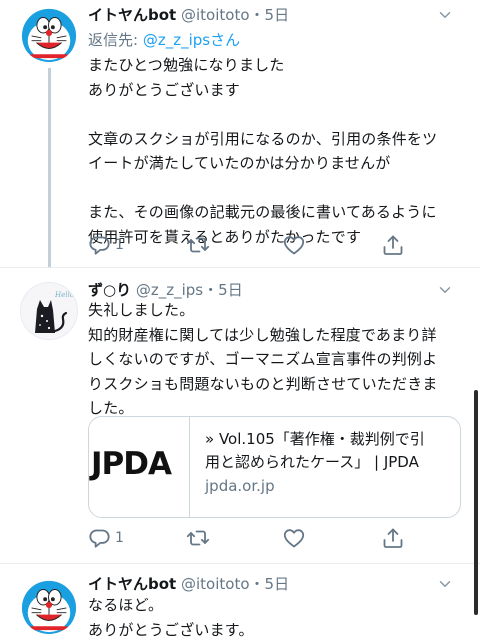 The width and height of the screenshot is (480, 643). What do you see at coordinates (164, 89) in the screenshot?
I see `tweet-text-line: ありがとうございます` at bounding box center [164, 89].